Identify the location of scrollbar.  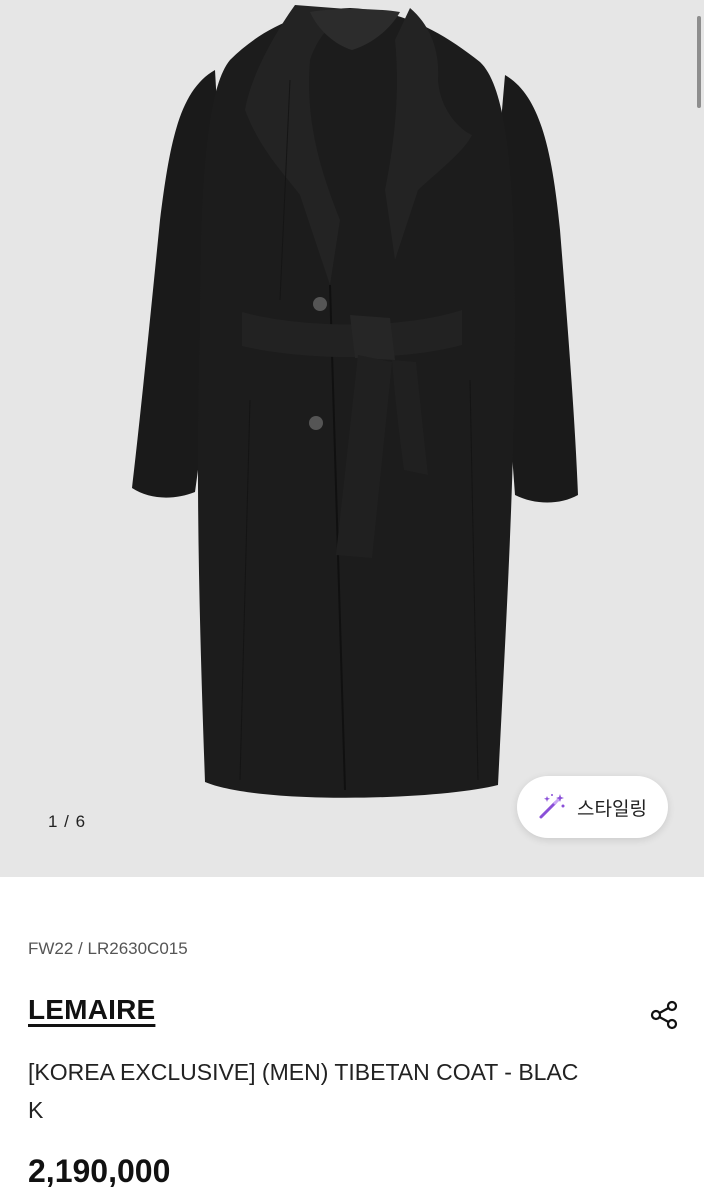
(699, 62).